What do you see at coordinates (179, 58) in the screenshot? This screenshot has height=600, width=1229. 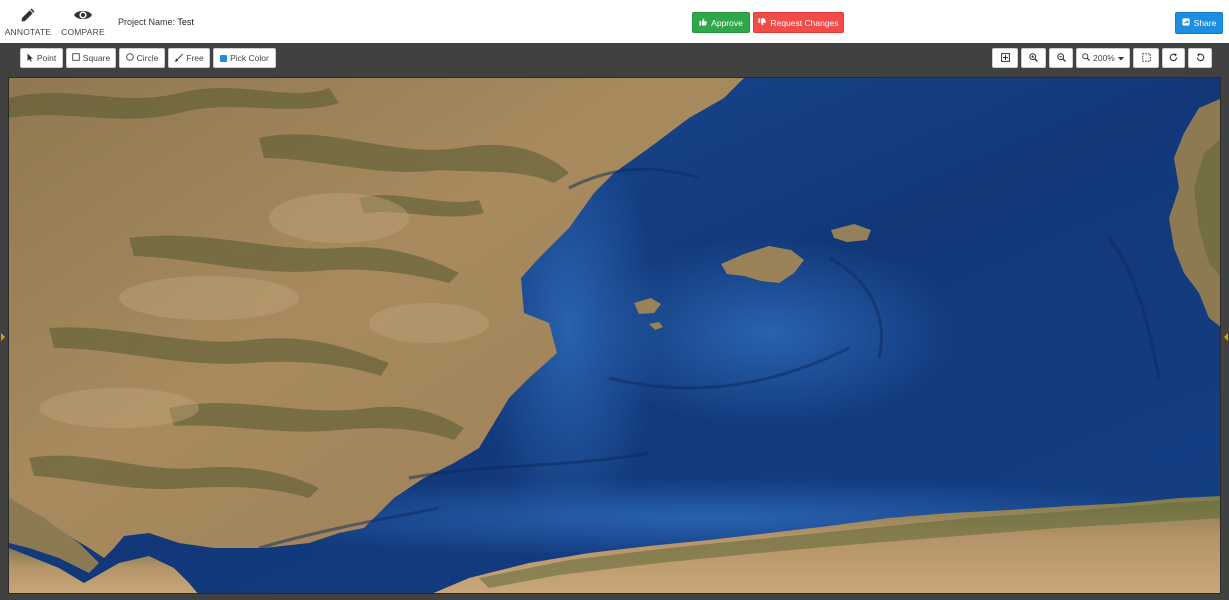 I see `brush-icon` at bounding box center [179, 58].